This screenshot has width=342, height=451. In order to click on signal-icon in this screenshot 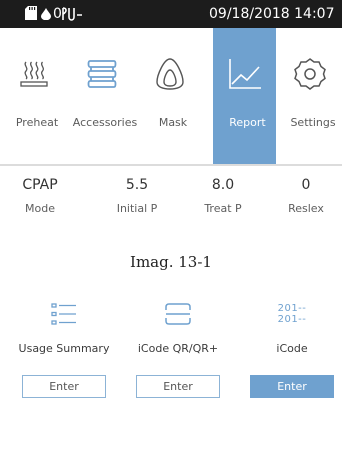, I will do `click(72, 14)`.